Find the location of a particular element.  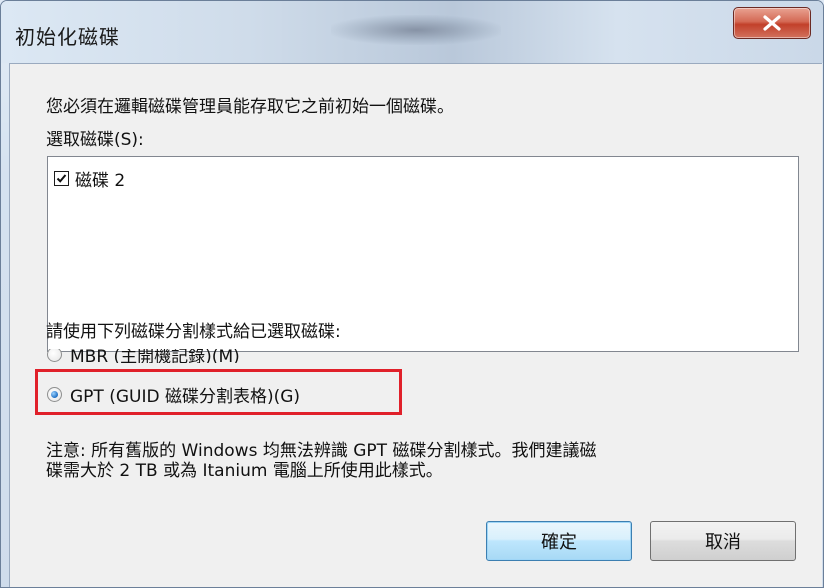

close-icon is located at coordinates (772, 23).